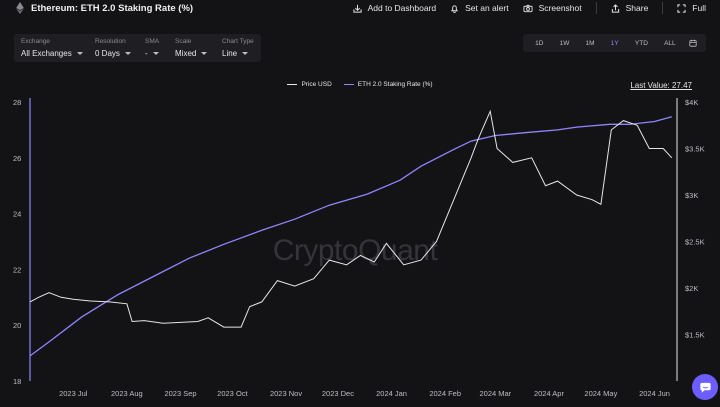 The height and width of the screenshot is (407, 720). Describe the element at coordinates (238, 48) in the screenshot. I see `chart-type-select: Chart Type Line` at that location.